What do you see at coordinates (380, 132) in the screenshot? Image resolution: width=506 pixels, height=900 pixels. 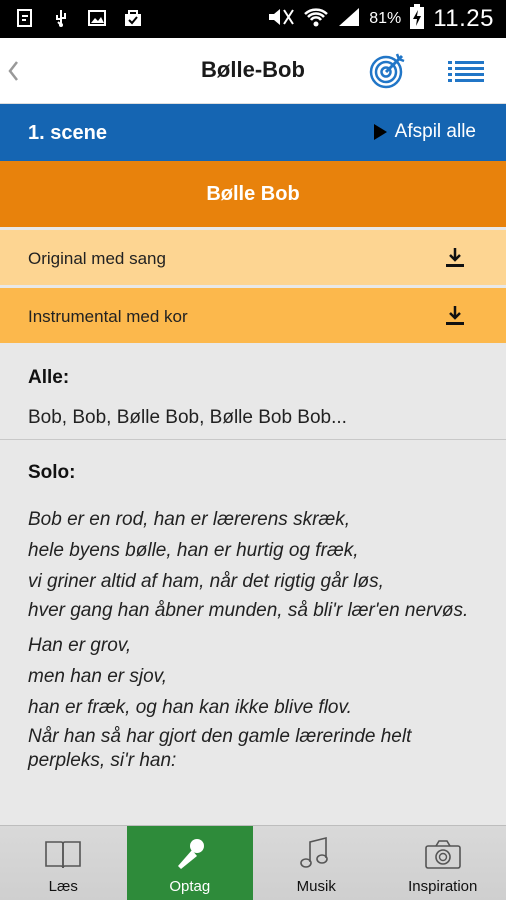 I see `play-icon` at bounding box center [380, 132].